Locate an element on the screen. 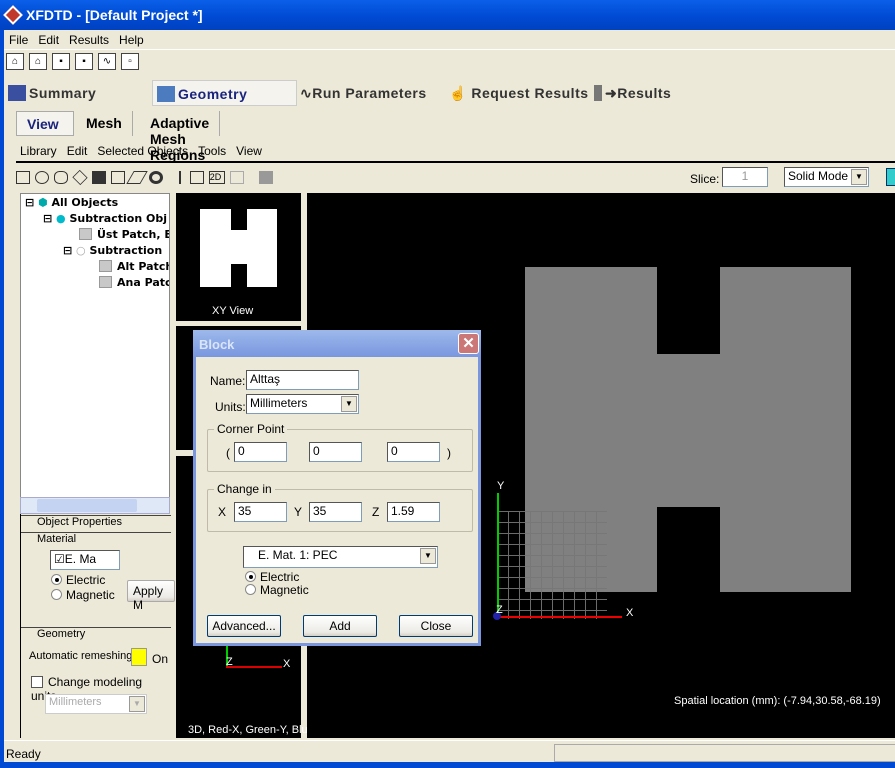 The width and height of the screenshot is (895, 768). cone-icon is located at coordinates (80, 177).